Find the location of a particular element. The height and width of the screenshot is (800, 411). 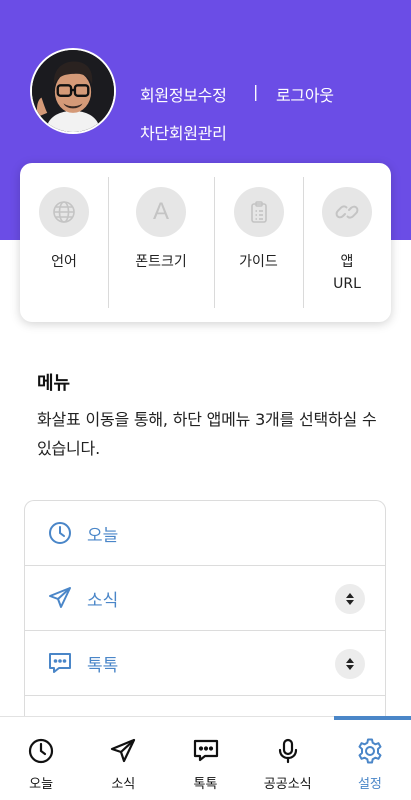

menu-row-today: 오늘 is located at coordinates (205, 533).